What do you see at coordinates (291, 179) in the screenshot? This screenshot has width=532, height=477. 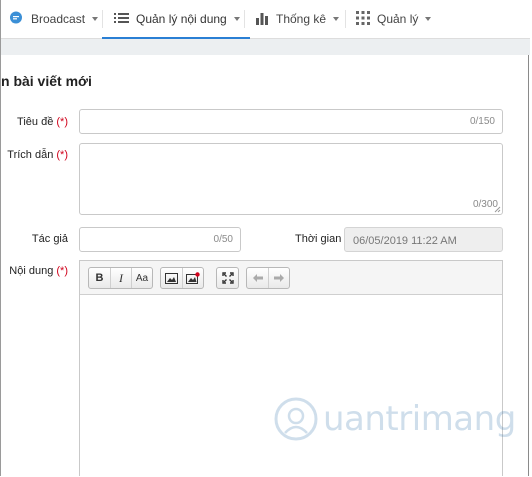 I see `excerpt-textarea: 0/300` at bounding box center [291, 179].